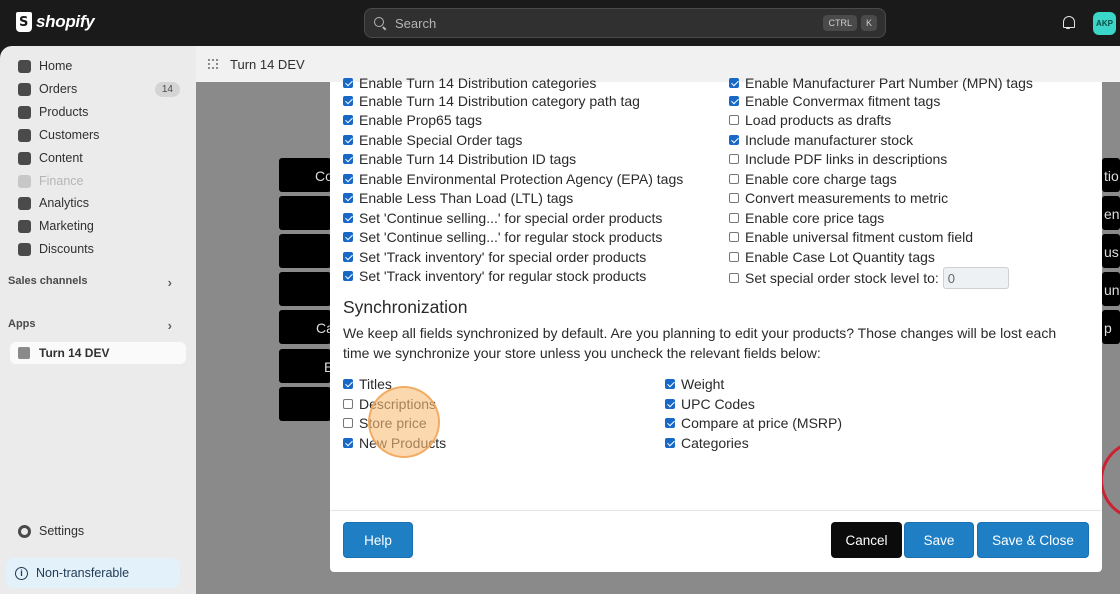 The height and width of the screenshot is (594, 1120). What do you see at coordinates (459, 159) in the screenshot?
I see `option-t14-id-tags: Enable Turn 14 Distribution ID tags` at bounding box center [459, 159].